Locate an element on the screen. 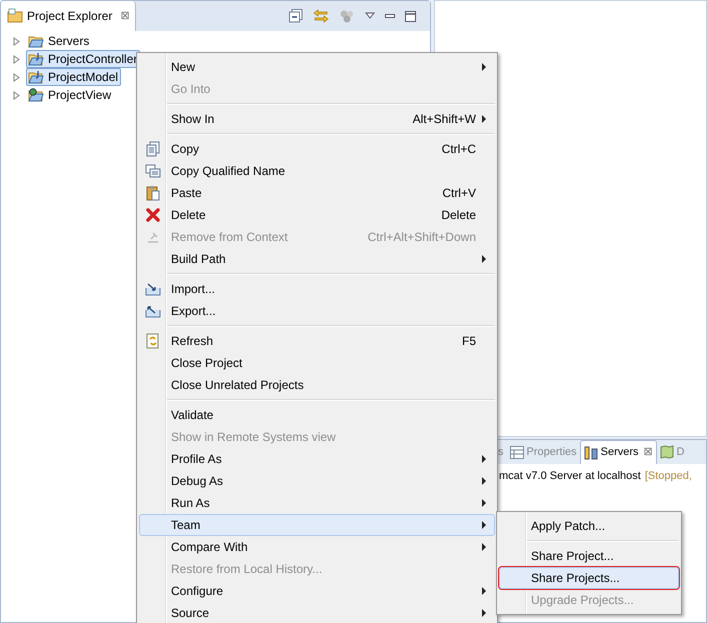 This screenshot has width=707, height=623. maximize-icon is located at coordinates (410, 16).